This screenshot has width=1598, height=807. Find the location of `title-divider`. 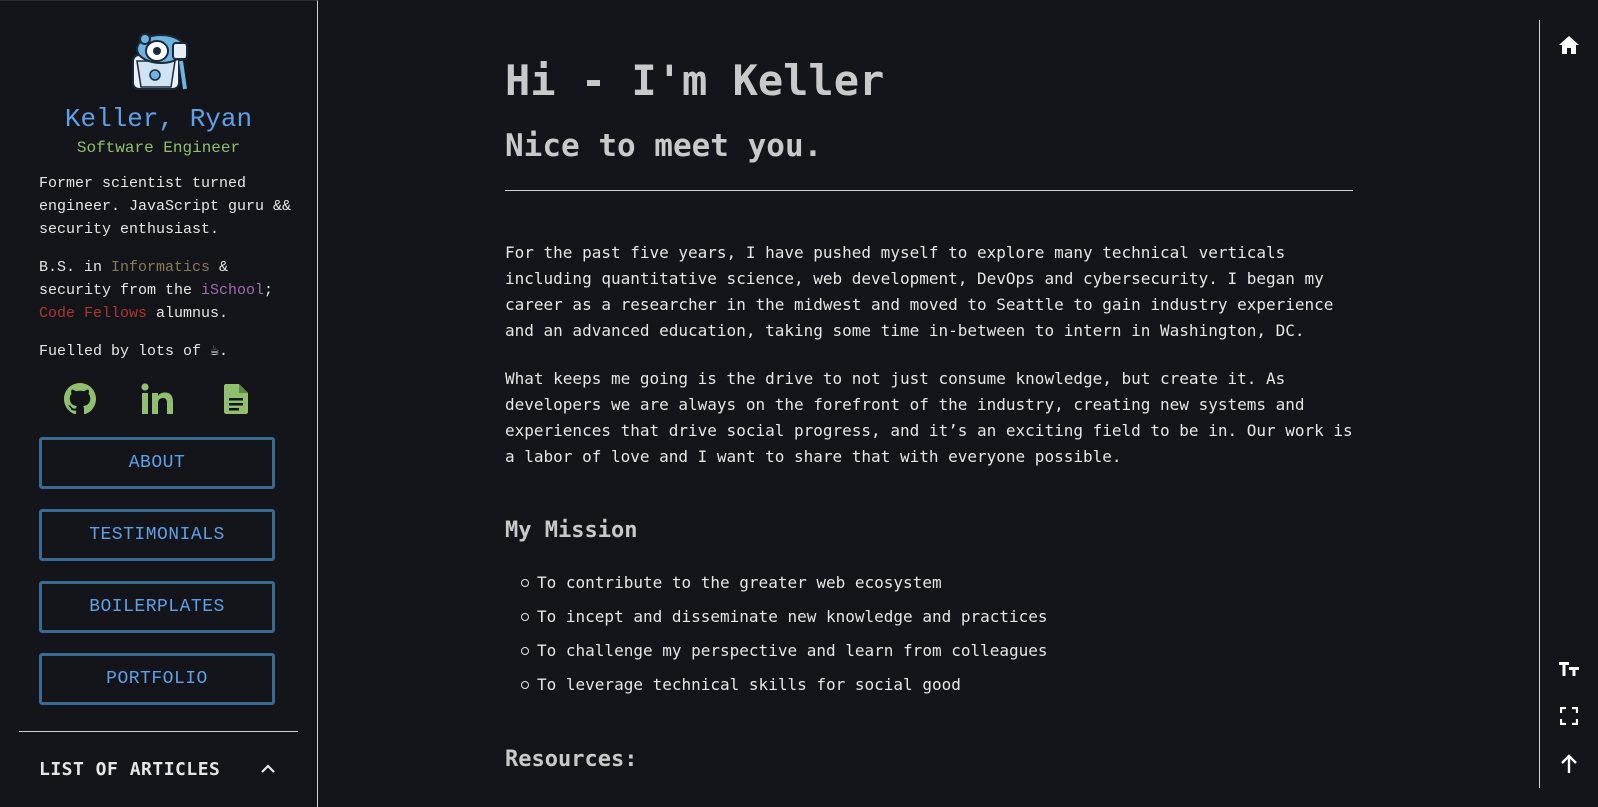

title-divider is located at coordinates (929, 190).